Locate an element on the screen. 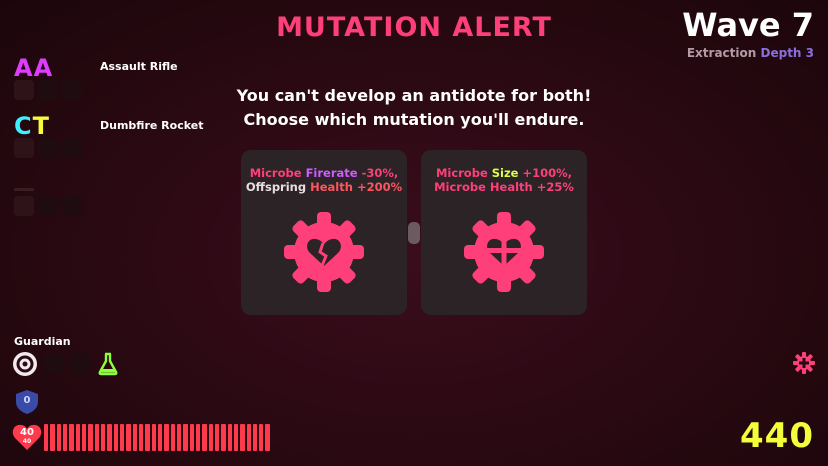 This screenshot has height=466, width=828. health-bar is located at coordinates (157, 437).